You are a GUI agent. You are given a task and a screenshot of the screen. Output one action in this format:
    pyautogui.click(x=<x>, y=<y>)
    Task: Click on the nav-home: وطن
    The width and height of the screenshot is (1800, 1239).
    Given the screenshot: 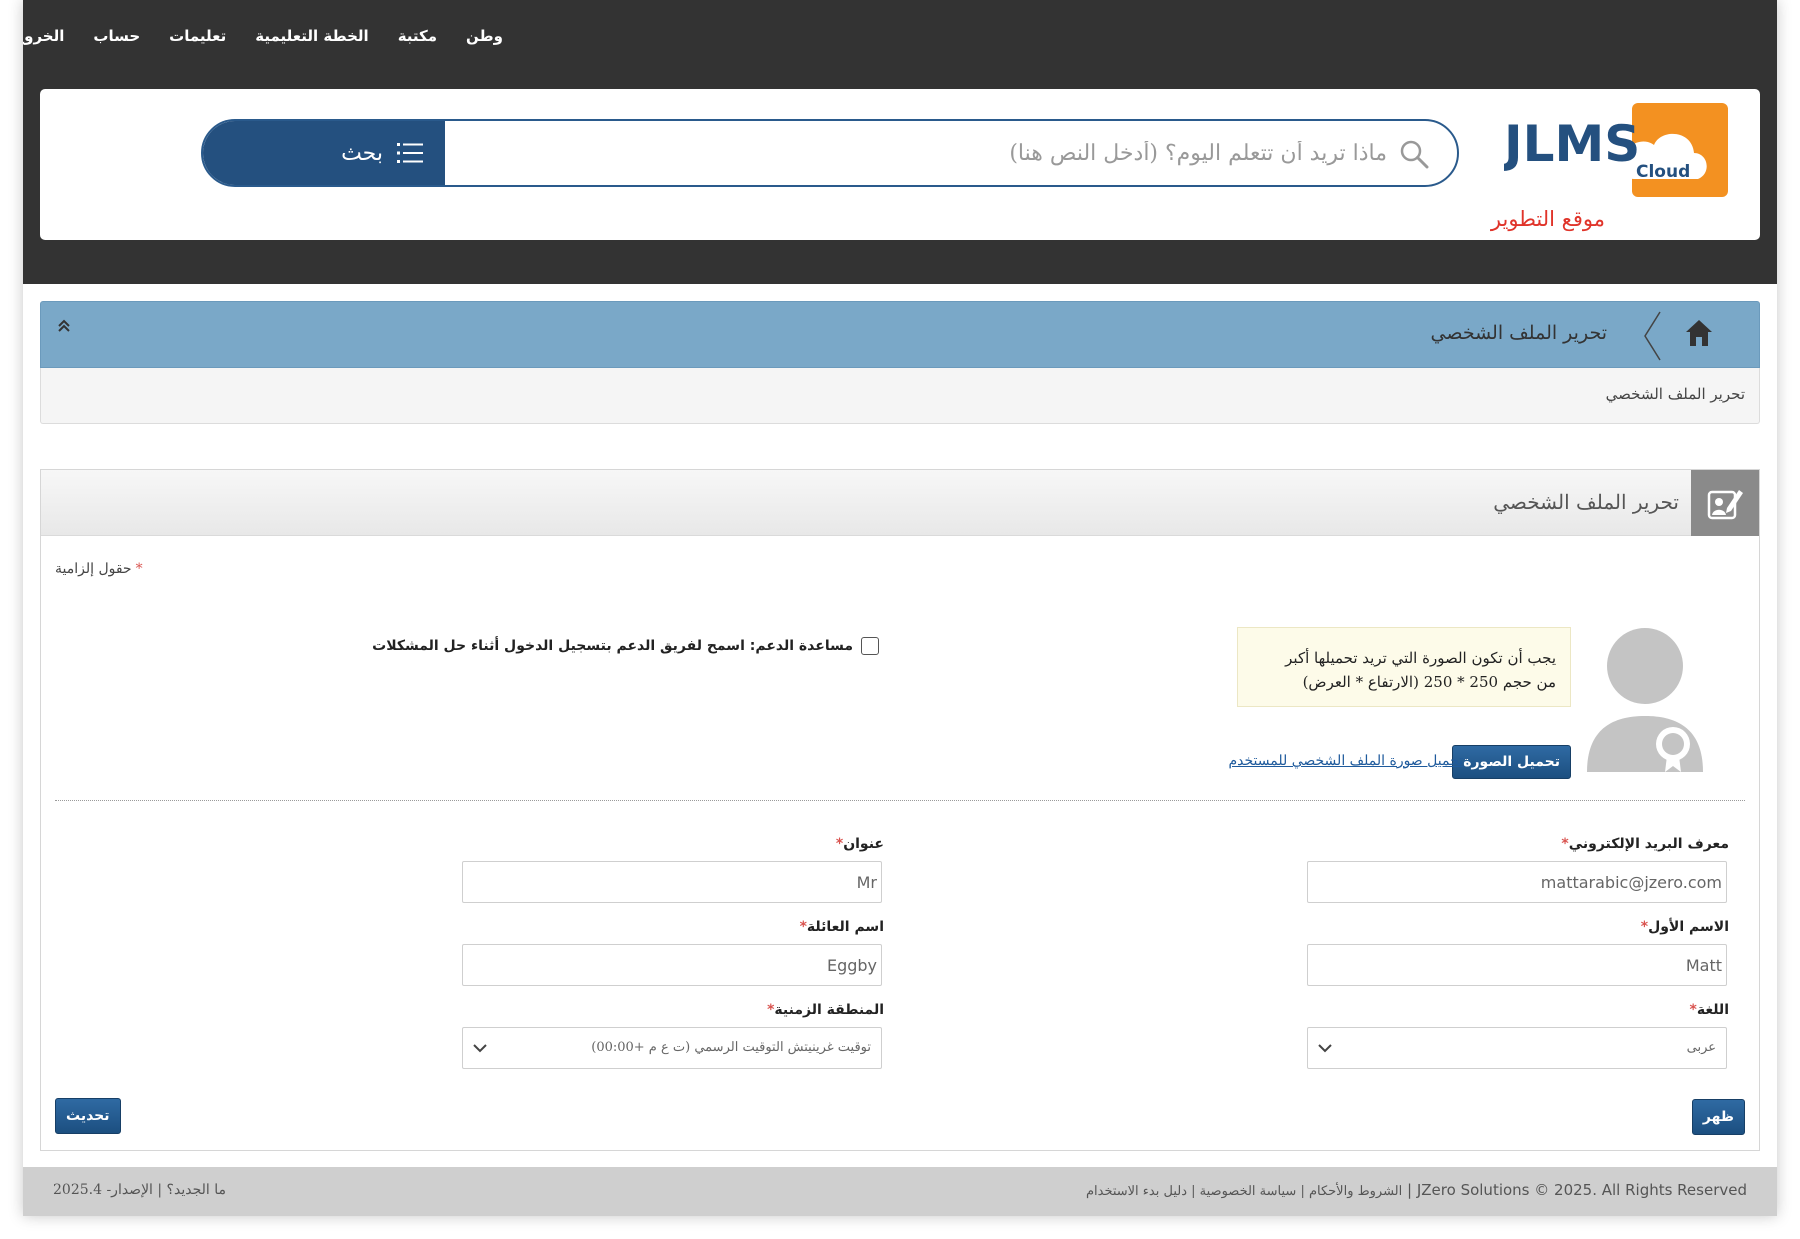 What is the action you would take?
    pyautogui.click(x=484, y=36)
    